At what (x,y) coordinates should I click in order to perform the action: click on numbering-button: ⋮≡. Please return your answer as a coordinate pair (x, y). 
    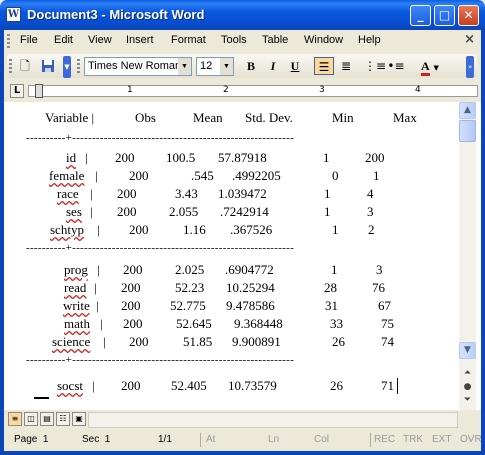
    Looking at the image, I should click on (375, 66).